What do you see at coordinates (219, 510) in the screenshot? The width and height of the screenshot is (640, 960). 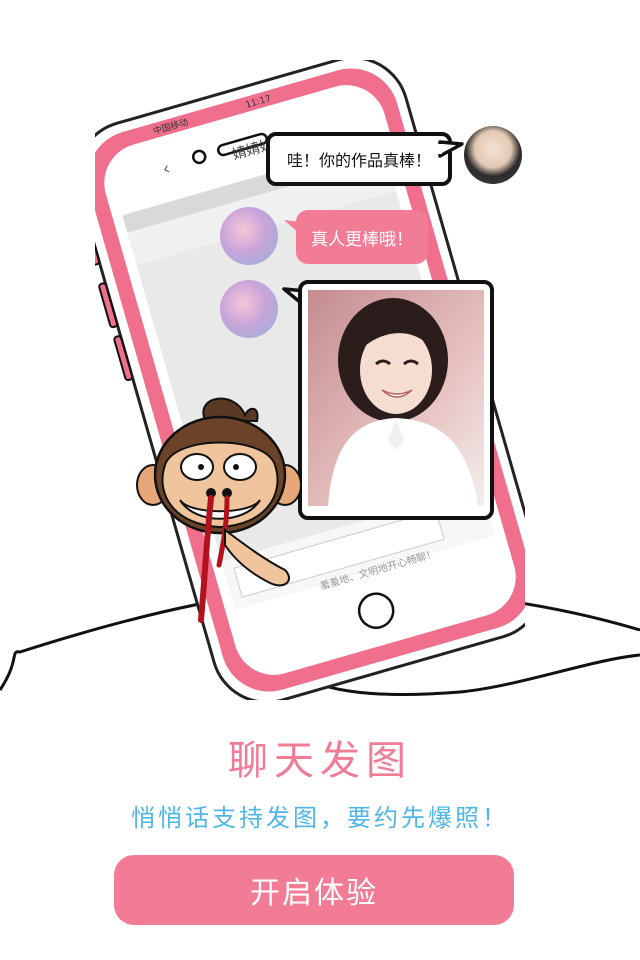 I see `monkey-mascot` at bounding box center [219, 510].